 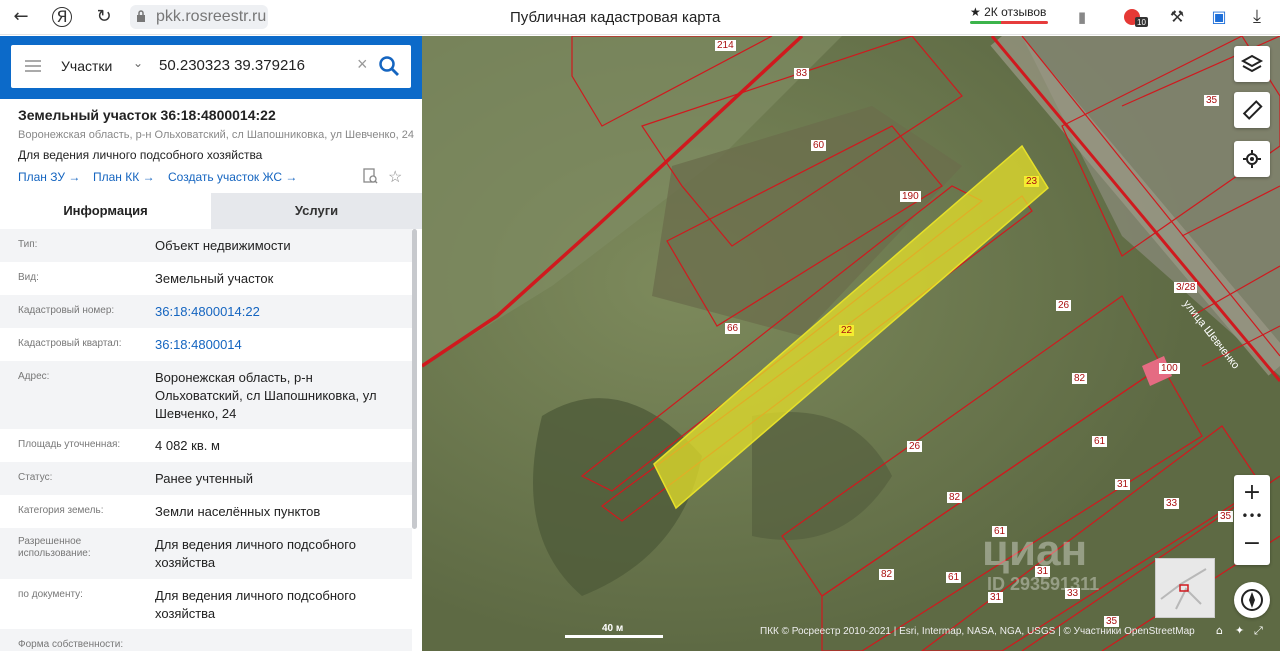 I want to click on extensions-icon: ⚒, so click(x=1177, y=17).